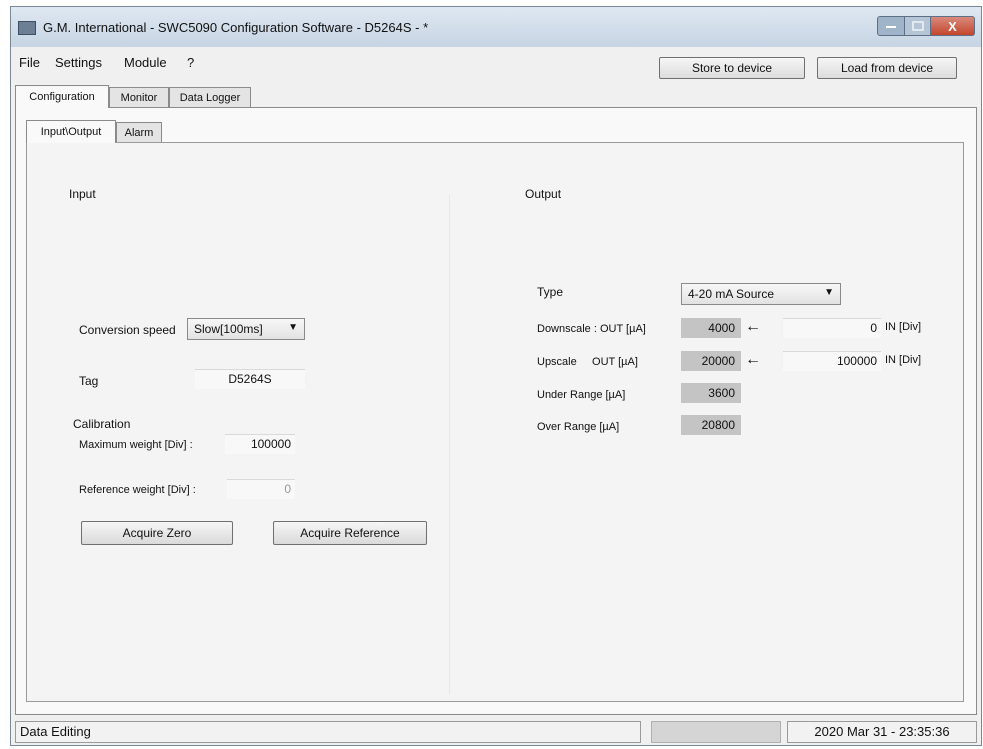 The image size is (983, 749). Describe the element at coordinates (578, 427) in the screenshot. I see `over-range-label: Over Range [µA]` at that location.